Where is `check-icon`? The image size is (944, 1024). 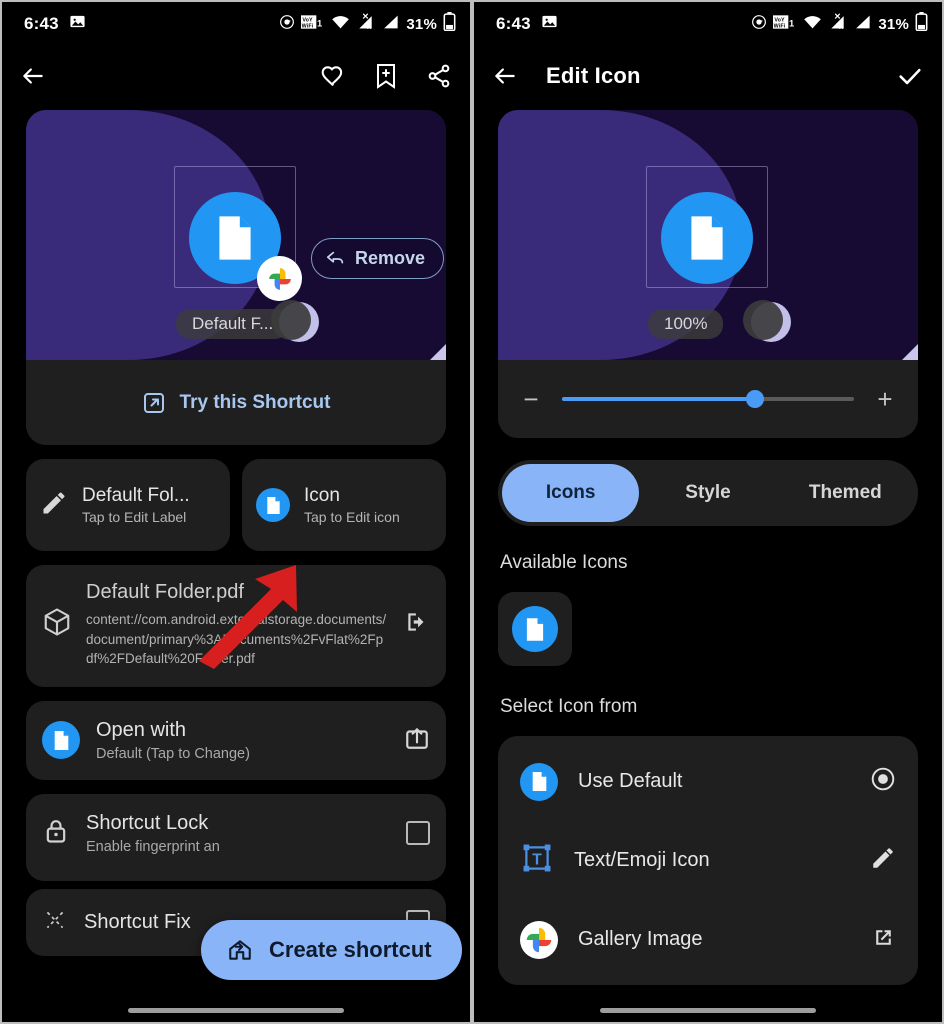
check-icon is located at coordinates (910, 76).